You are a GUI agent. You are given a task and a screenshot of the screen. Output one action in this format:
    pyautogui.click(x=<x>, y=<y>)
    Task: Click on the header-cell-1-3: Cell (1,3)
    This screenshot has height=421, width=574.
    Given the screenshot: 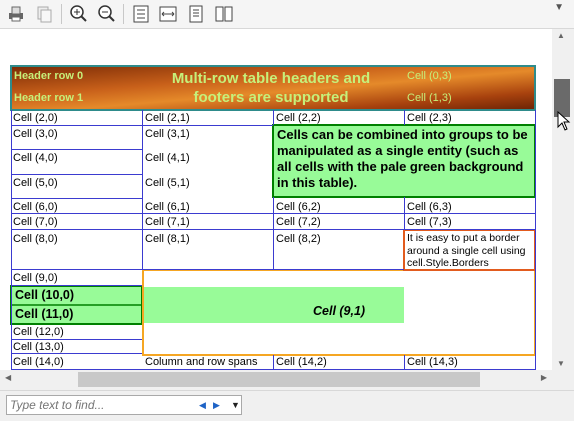 What is the action you would take?
    pyautogui.click(x=429, y=98)
    